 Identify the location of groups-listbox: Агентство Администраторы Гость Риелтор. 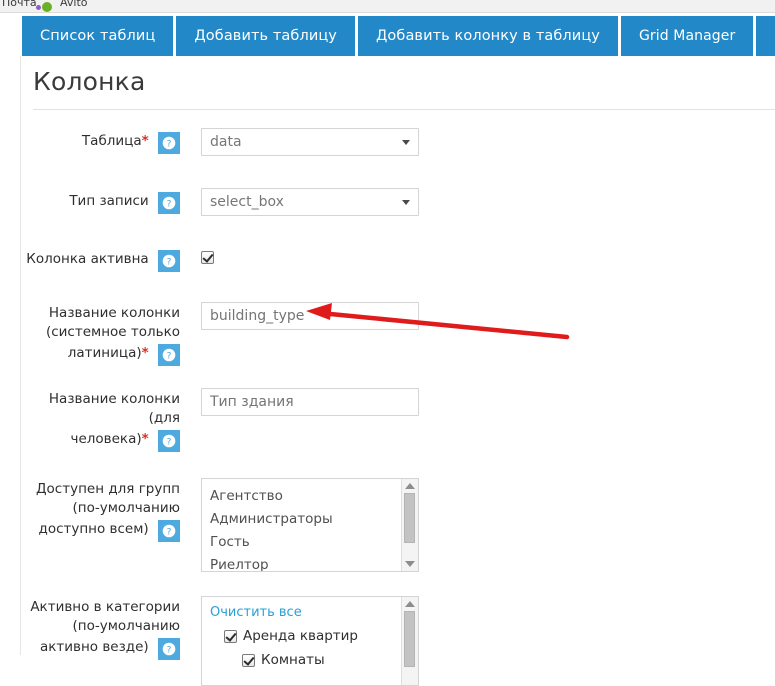
(310, 525).